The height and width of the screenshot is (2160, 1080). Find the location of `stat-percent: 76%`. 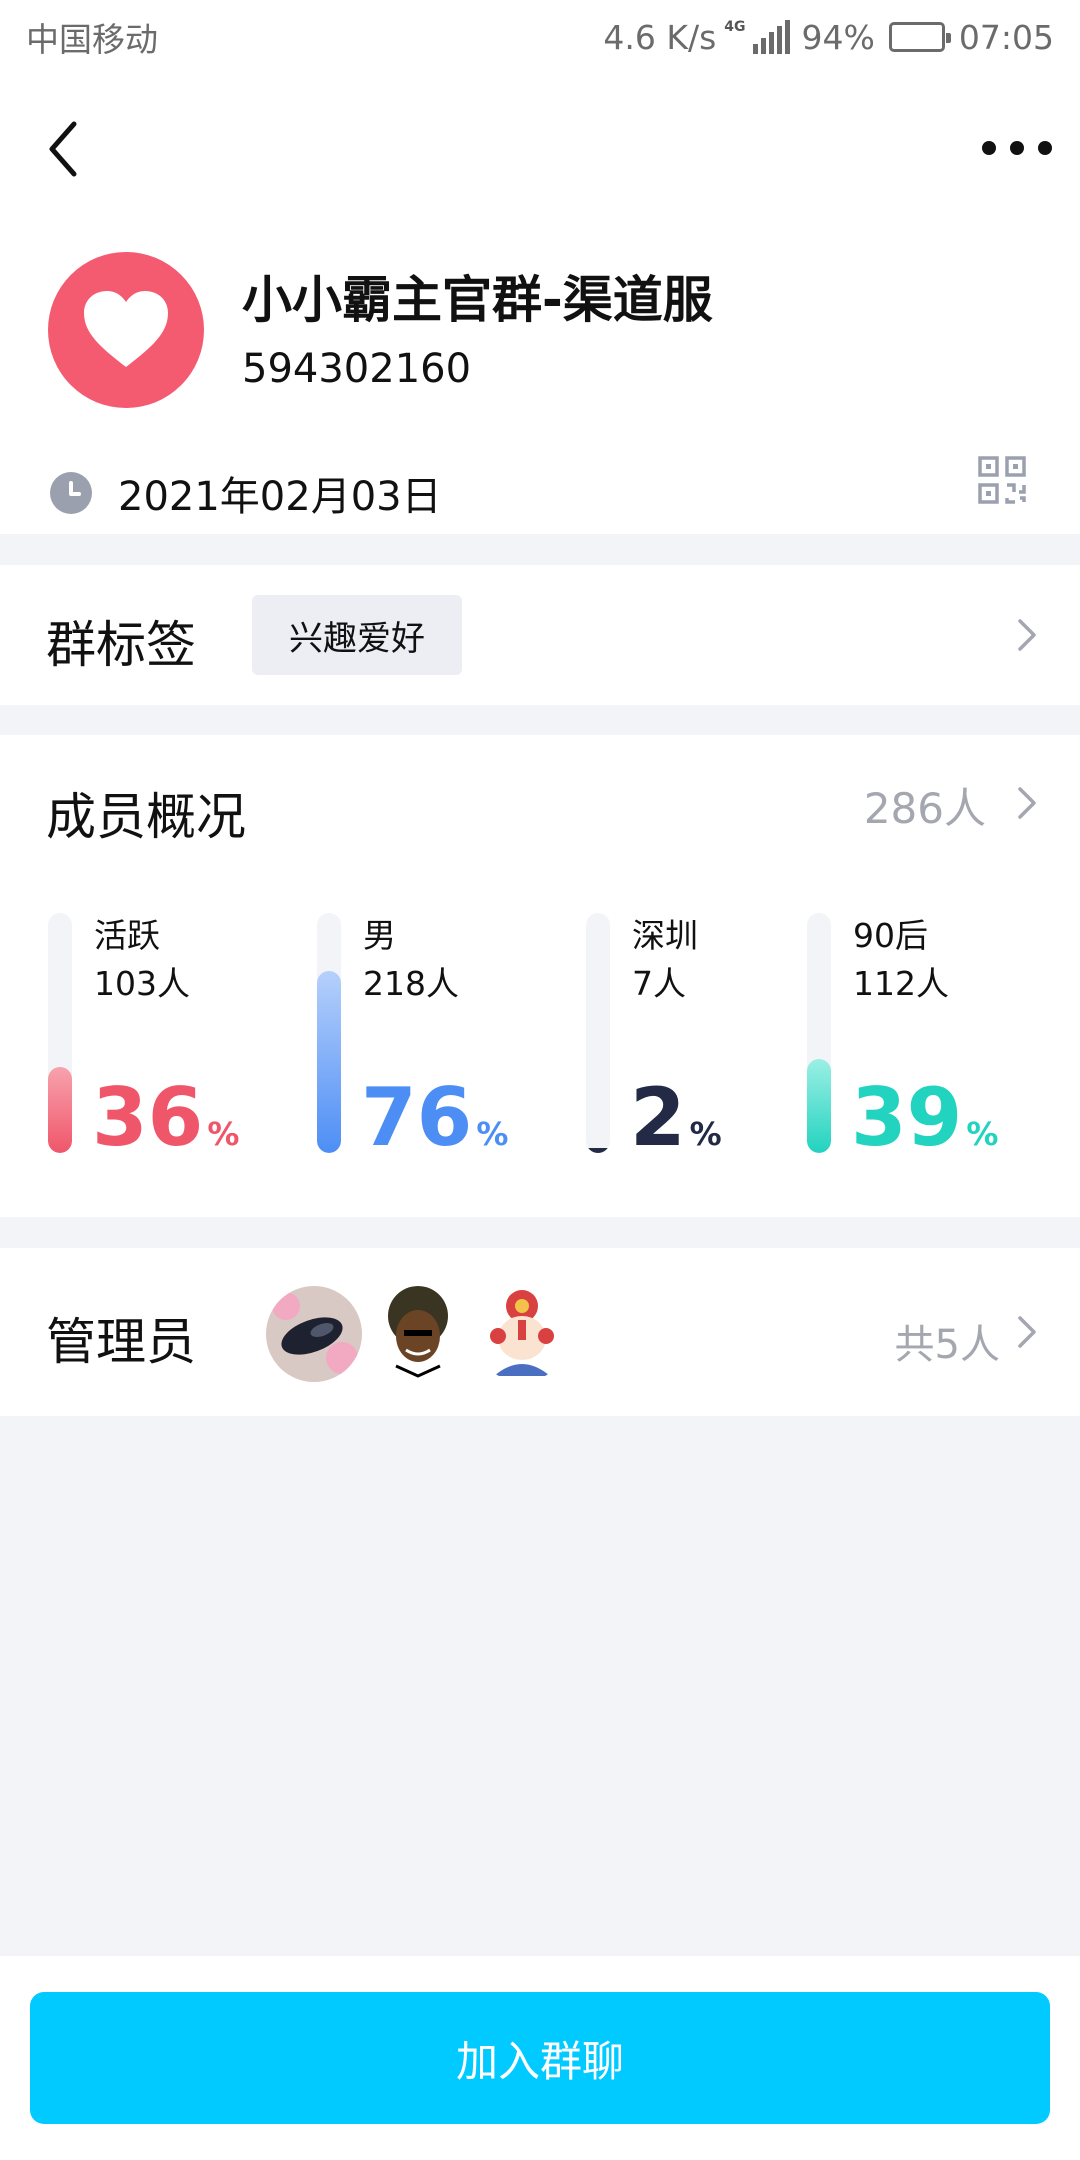

stat-percent: 76% is located at coordinates (435, 1126).